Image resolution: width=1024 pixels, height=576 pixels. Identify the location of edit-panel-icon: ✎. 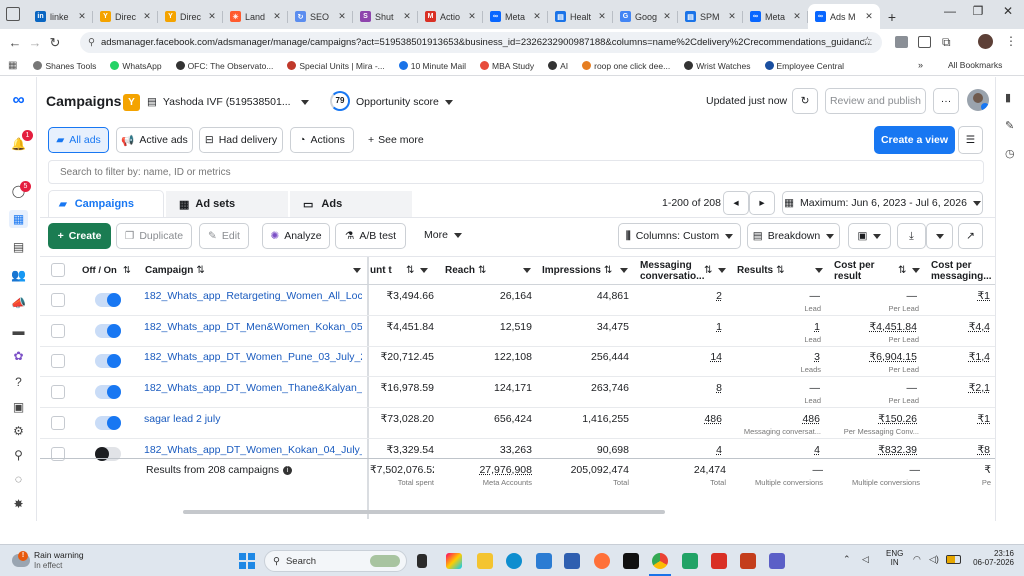
(1009, 125).